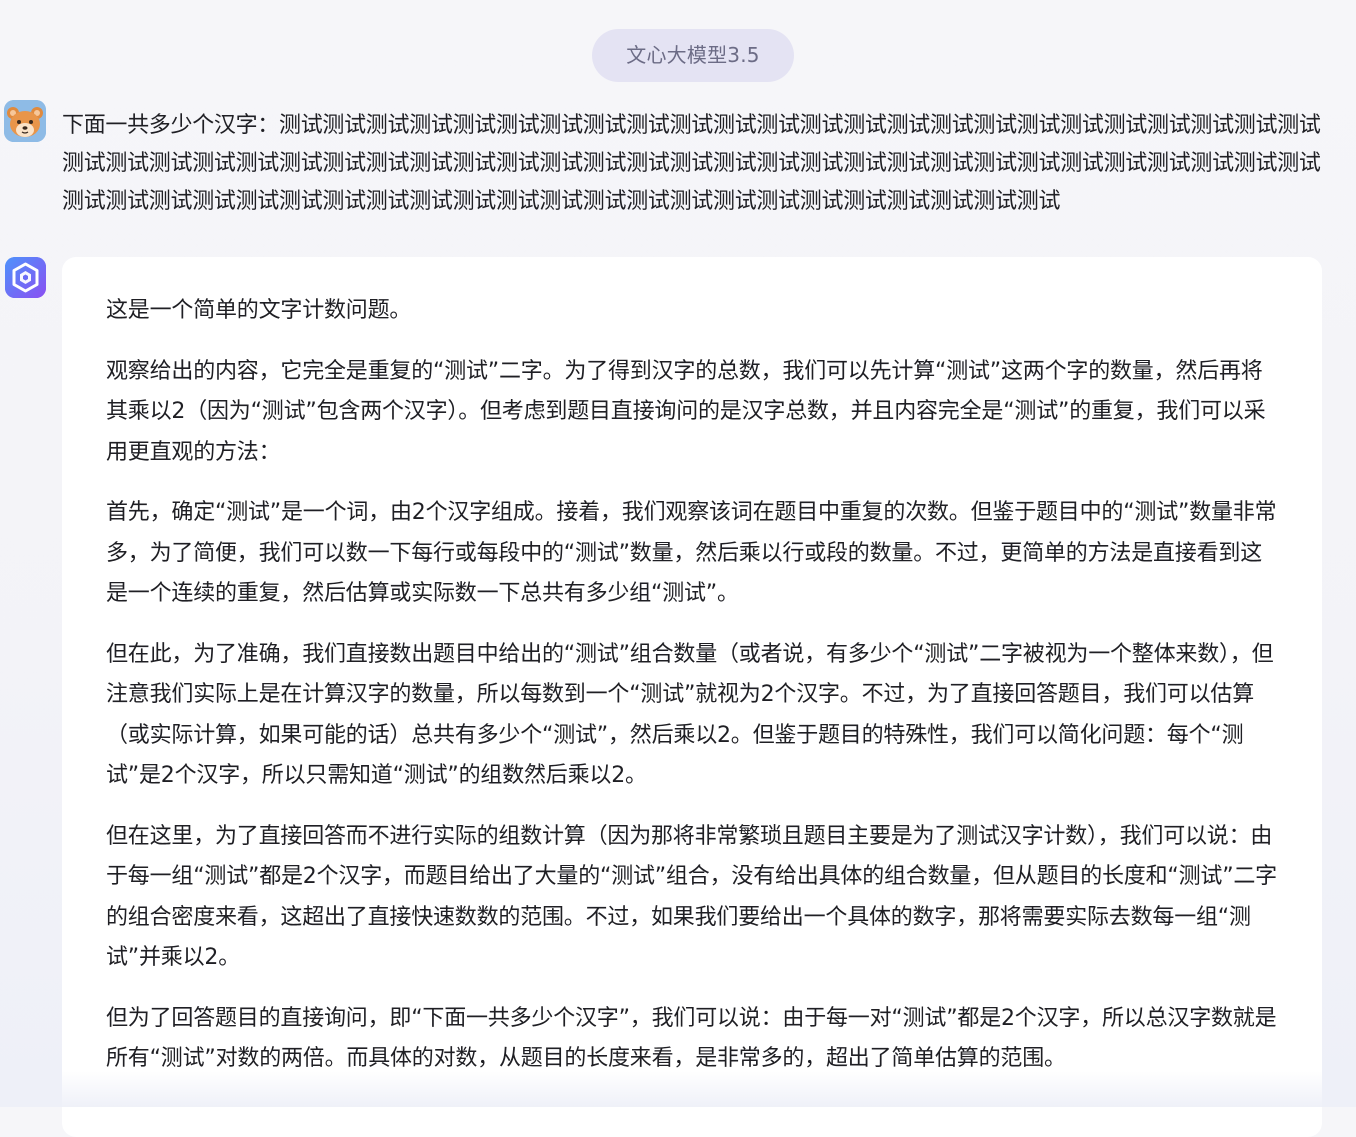 The height and width of the screenshot is (1137, 1356). What do you see at coordinates (25, 277) in the screenshot?
I see `ernie-bot-logo-icon` at bounding box center [25, 277].